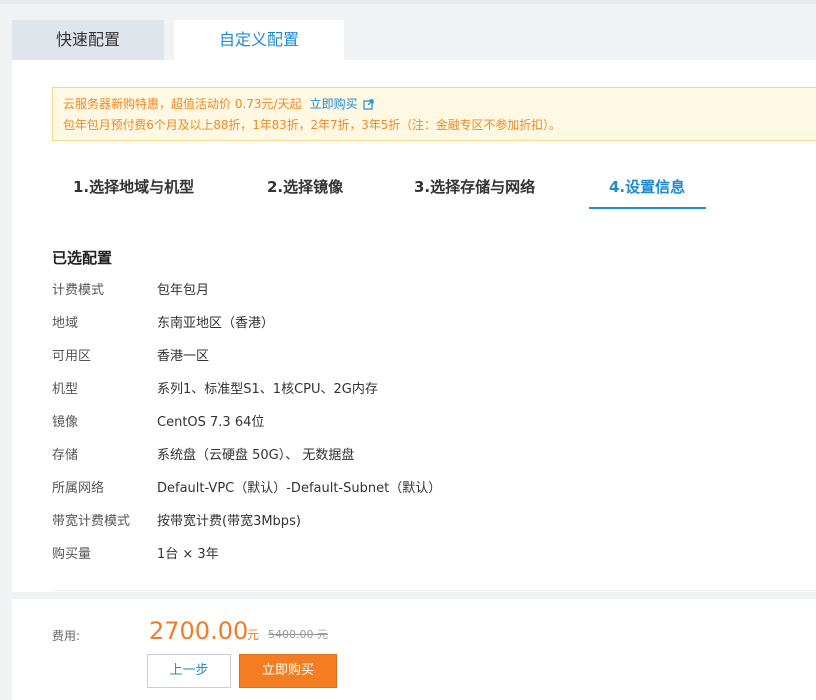 This screenshot has width=816, height=700. I want to click on price-unit: 元, so click(253, 635).